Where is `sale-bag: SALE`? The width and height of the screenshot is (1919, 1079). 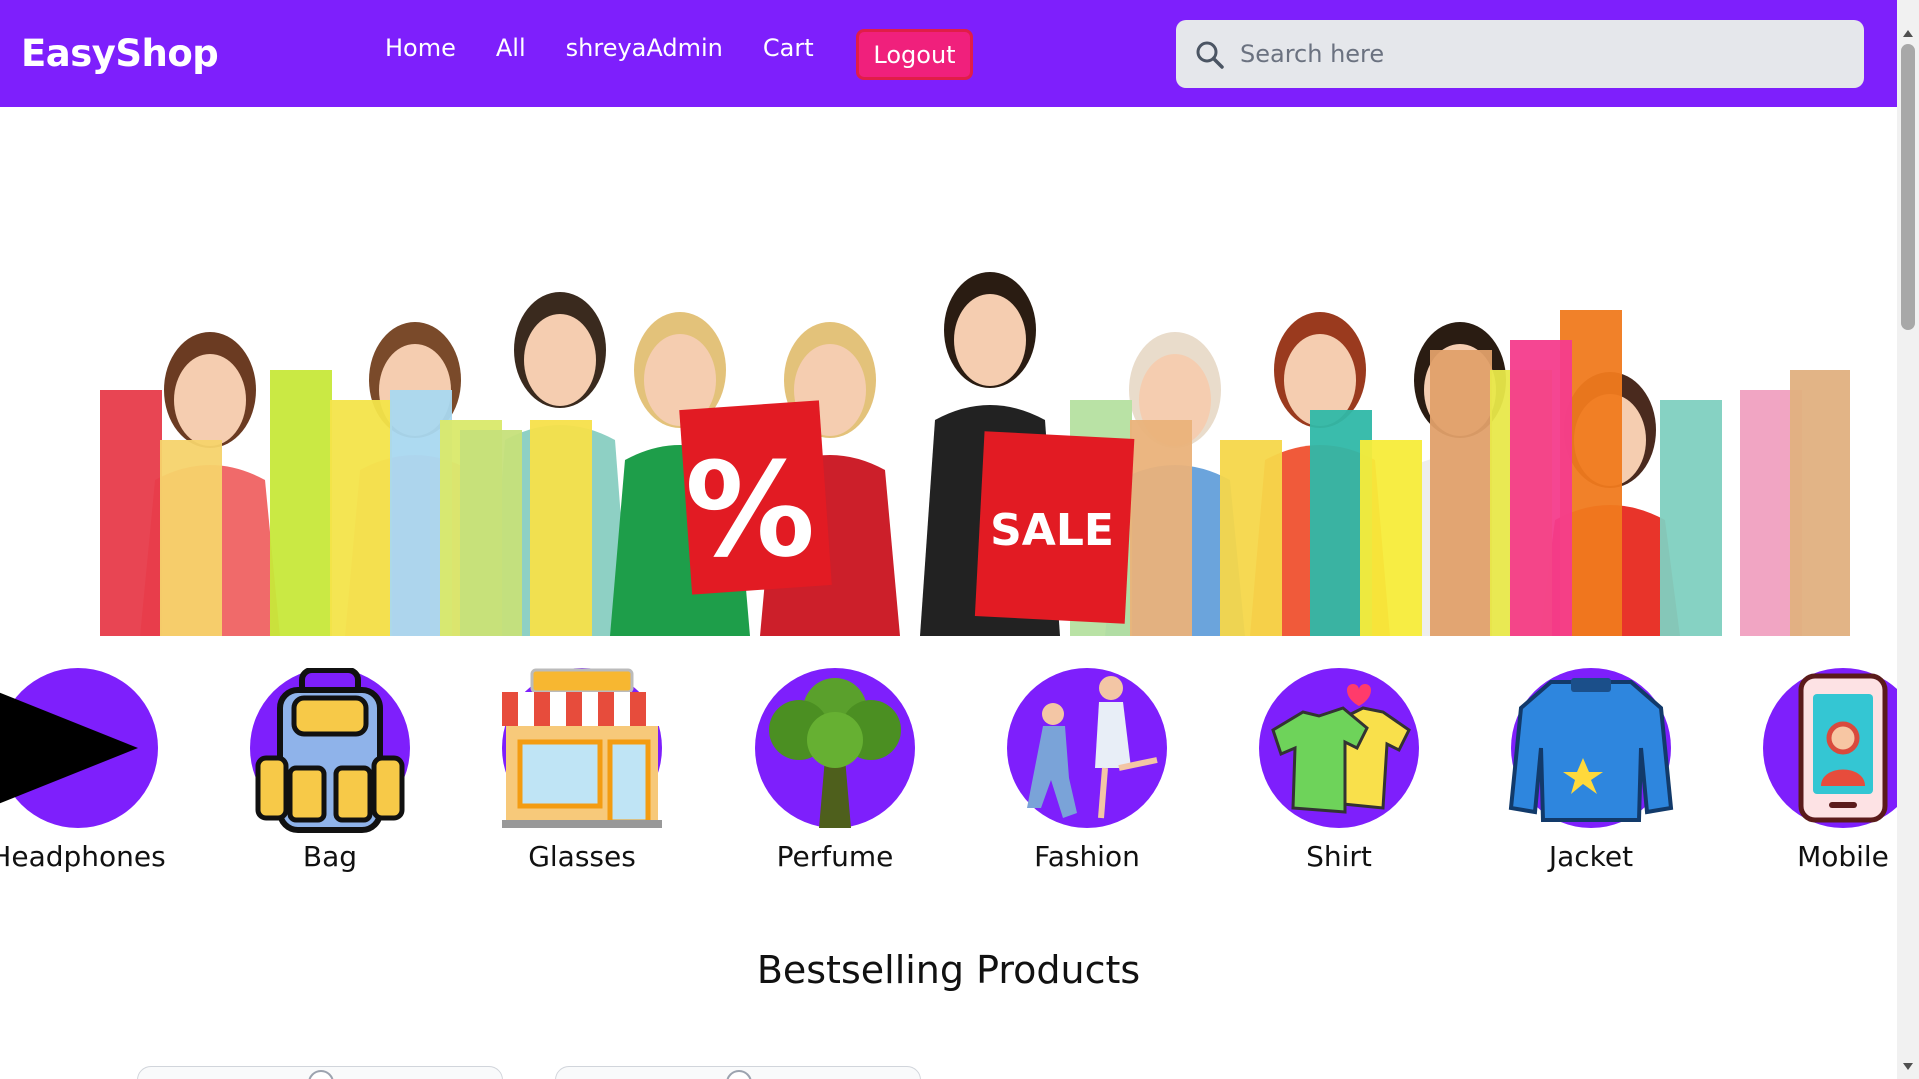 sale-bag: SALE is located at coordinates (1054, 527).